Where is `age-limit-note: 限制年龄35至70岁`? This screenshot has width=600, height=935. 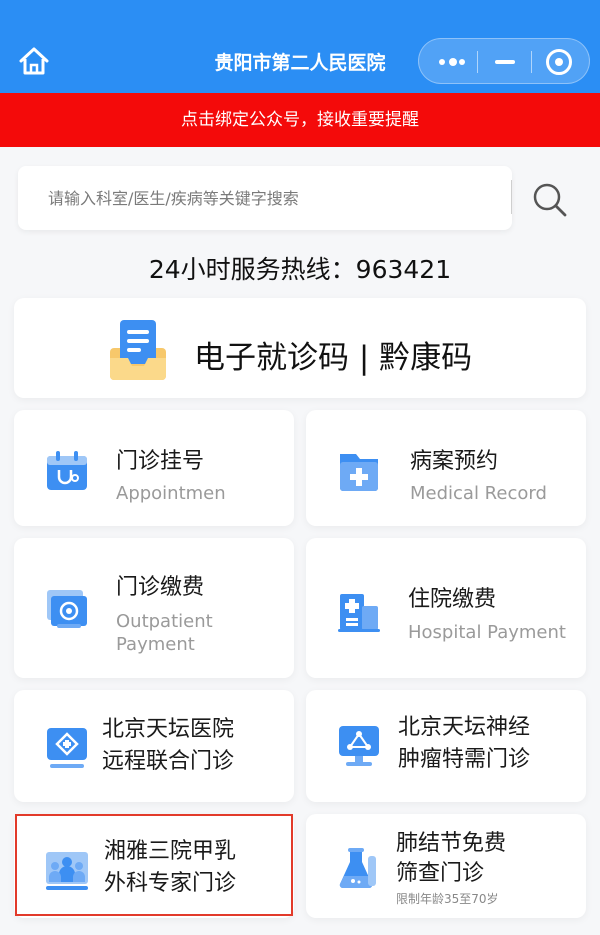 age-limit-note: 限制年龄35至70岁 is located at coordinates (447, 899).